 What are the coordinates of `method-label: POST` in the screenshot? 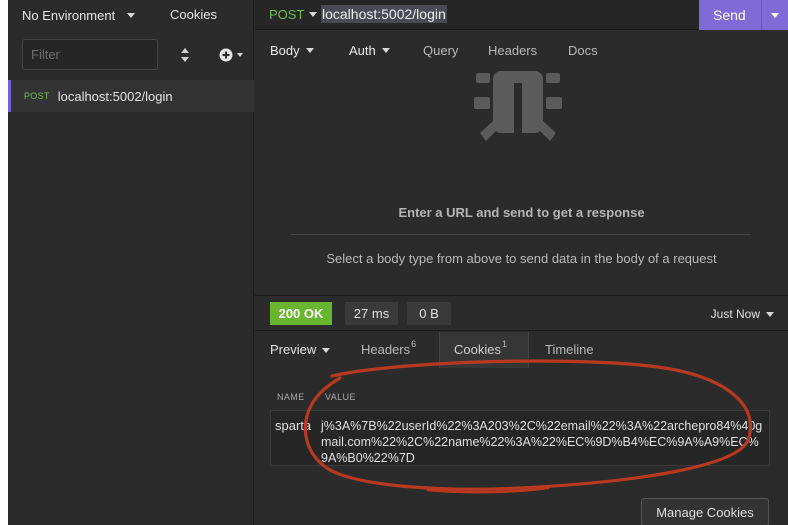 It's located at (287, 14).